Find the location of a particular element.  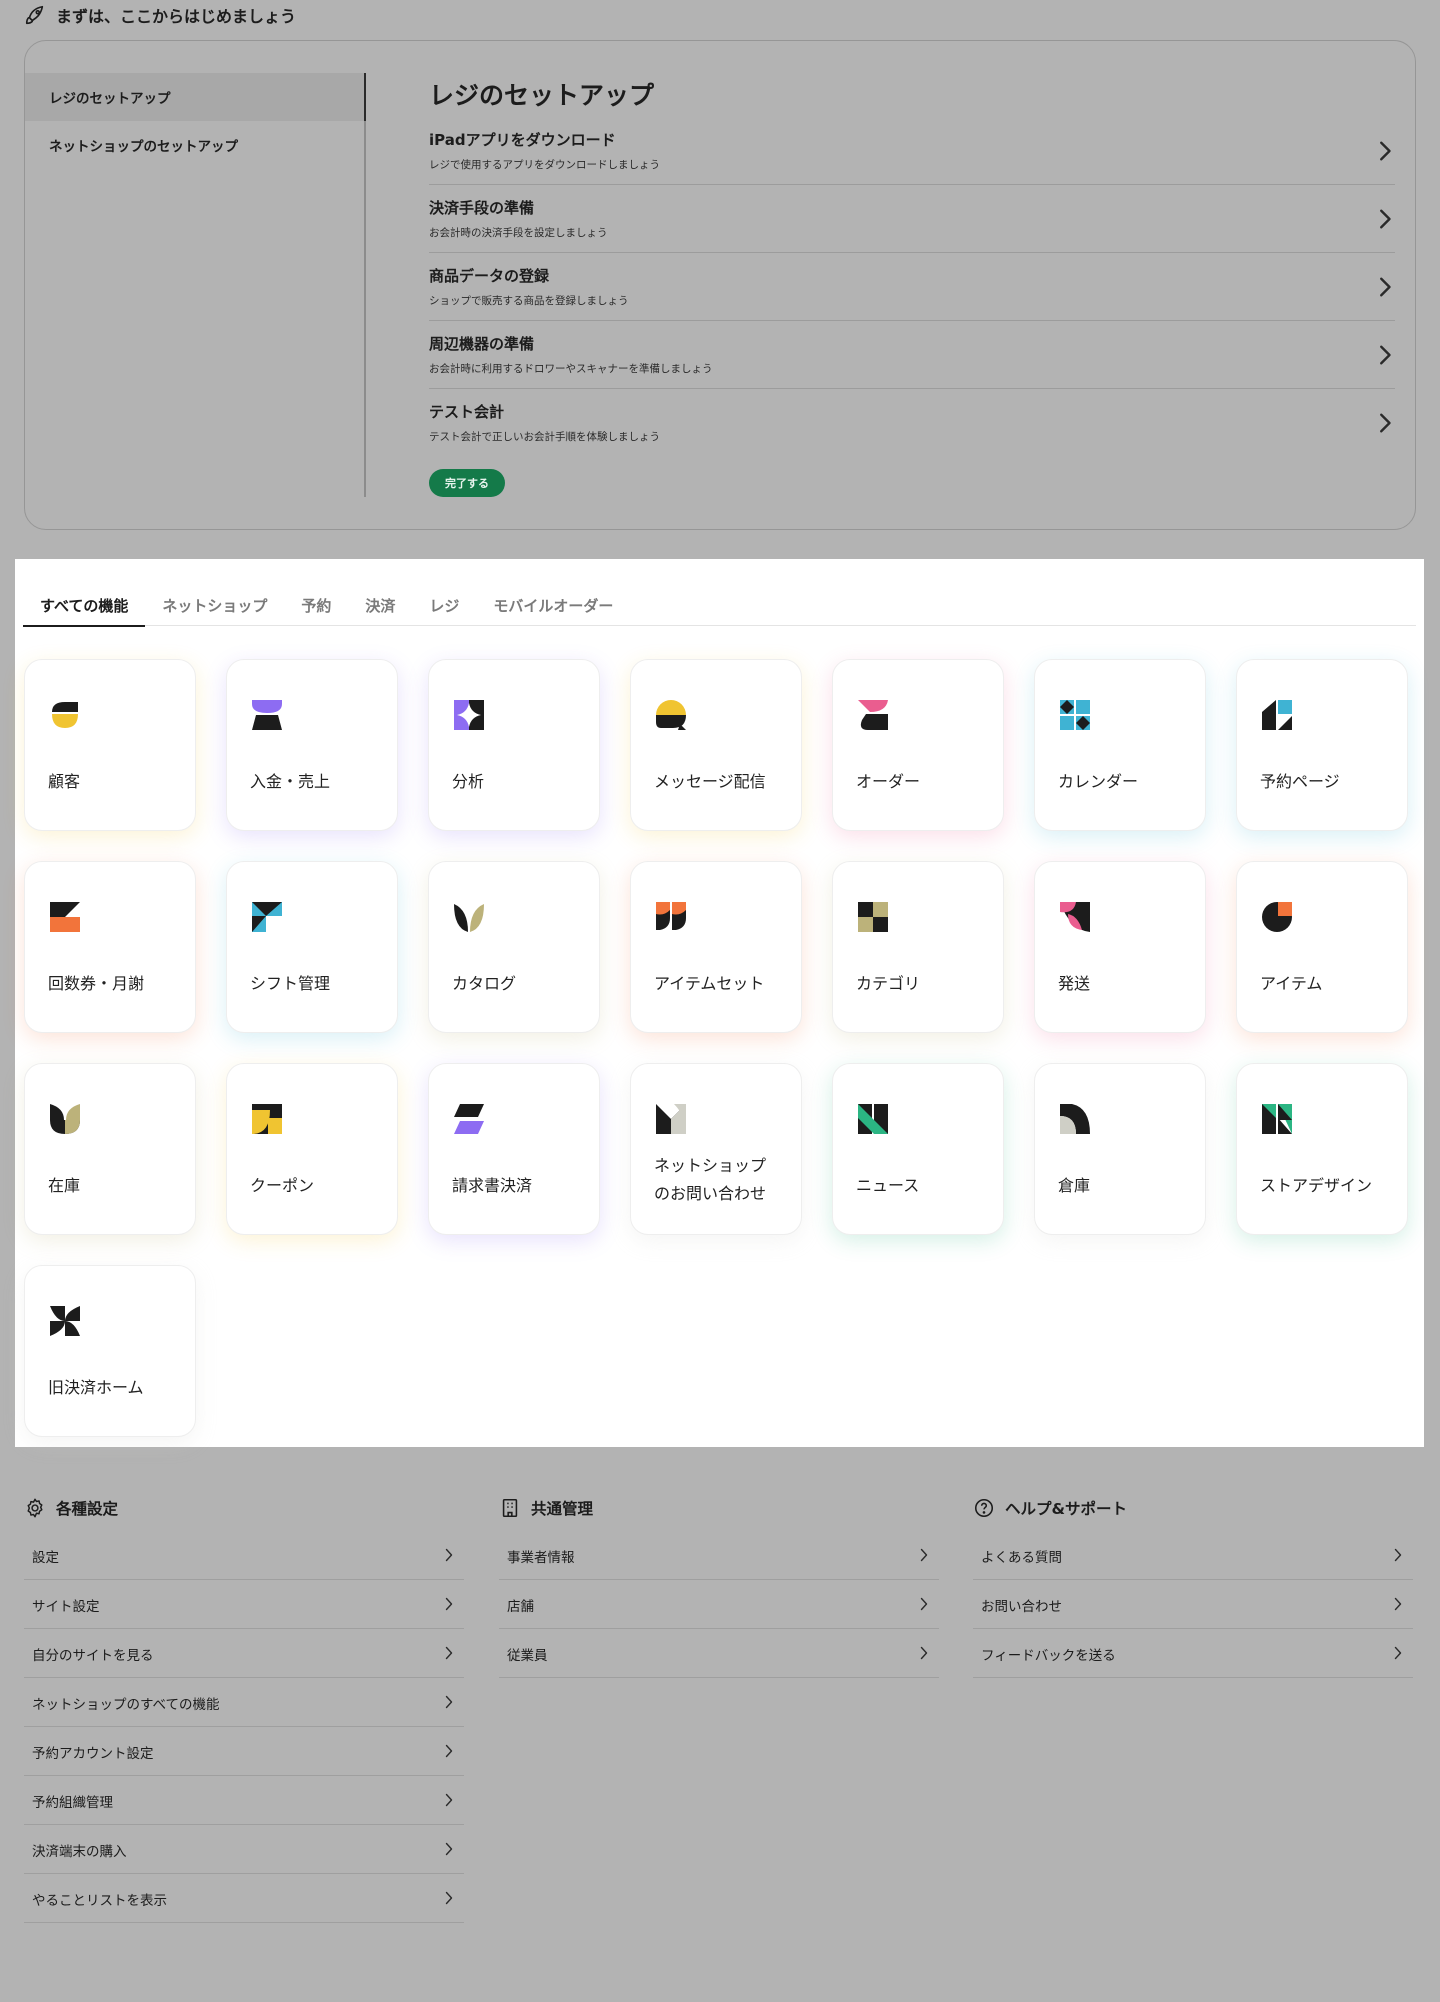

setup-step-row: 決済手段の準備 お会計時の決済手段を設定しましょう is located at coordinates (912, 219).